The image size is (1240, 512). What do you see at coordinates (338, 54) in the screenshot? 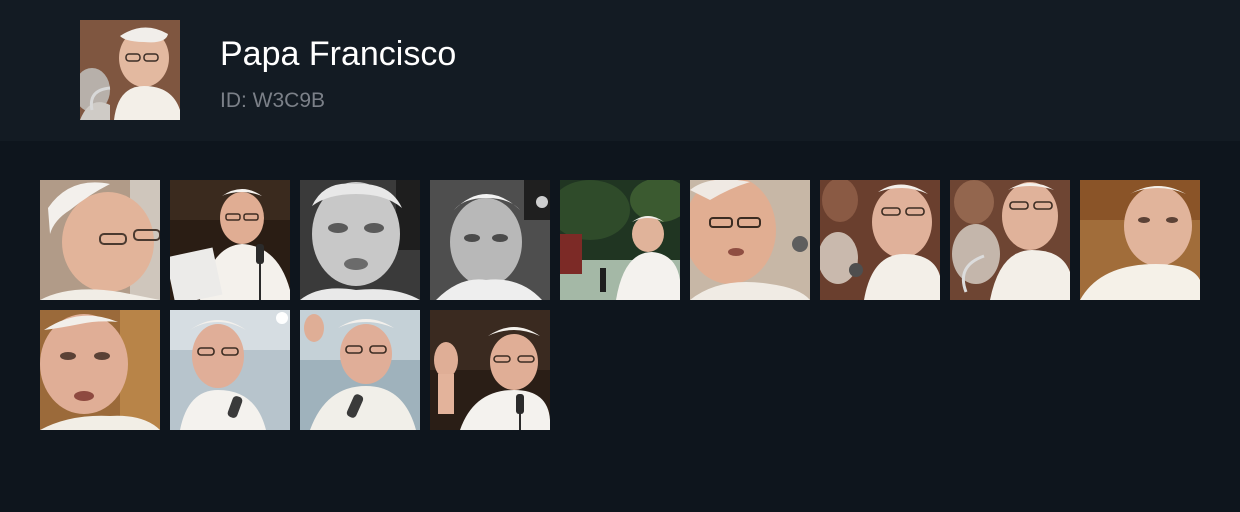
I see `person-name: Papa Francisco` at bounding box center [338, 54].